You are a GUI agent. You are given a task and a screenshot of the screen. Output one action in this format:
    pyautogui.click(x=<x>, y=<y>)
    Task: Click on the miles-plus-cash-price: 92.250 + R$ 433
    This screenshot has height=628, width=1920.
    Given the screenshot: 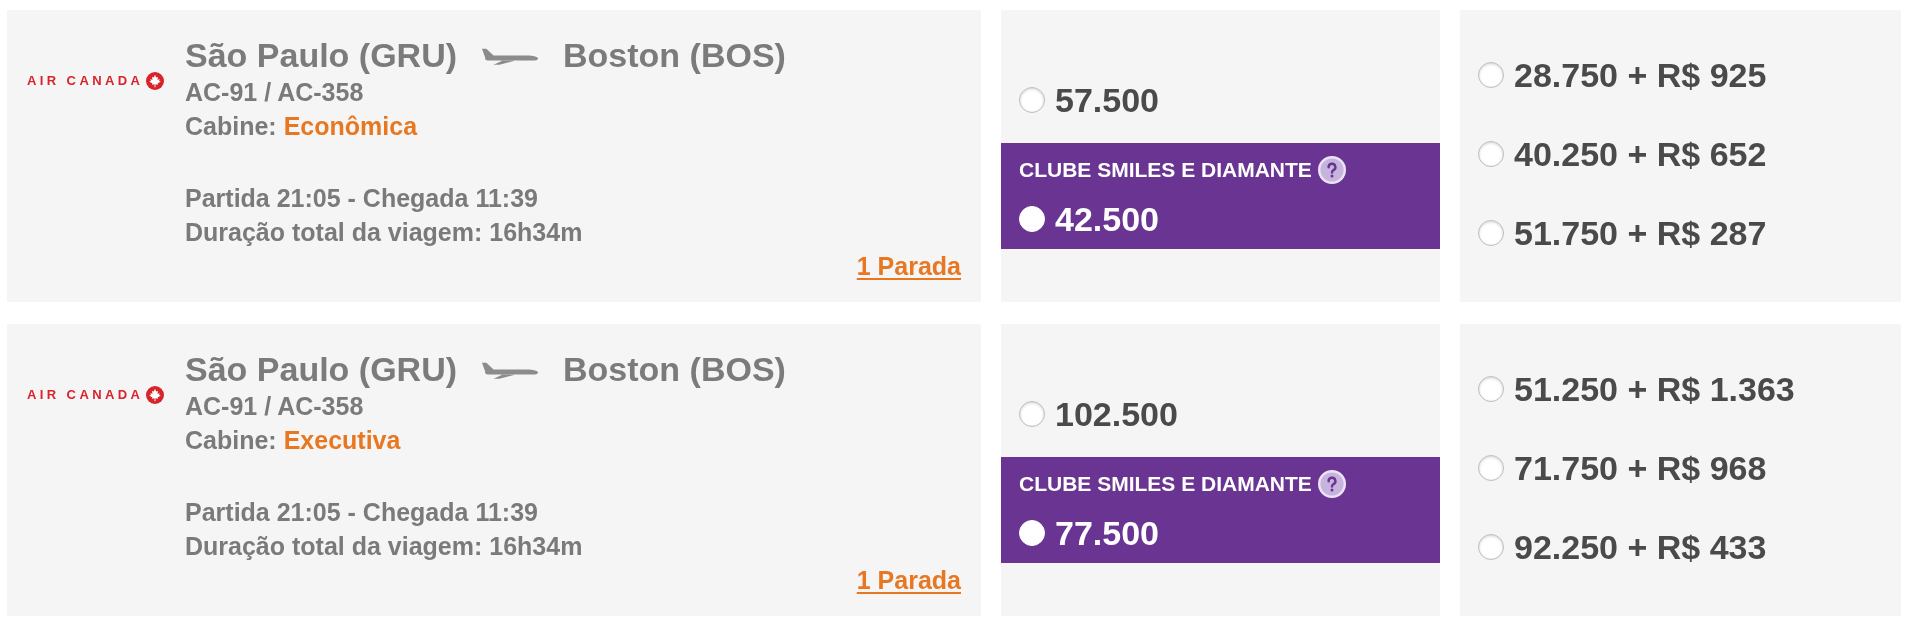 What is the action you would take?
    pyautogui.click(x=1640, y=547)
    